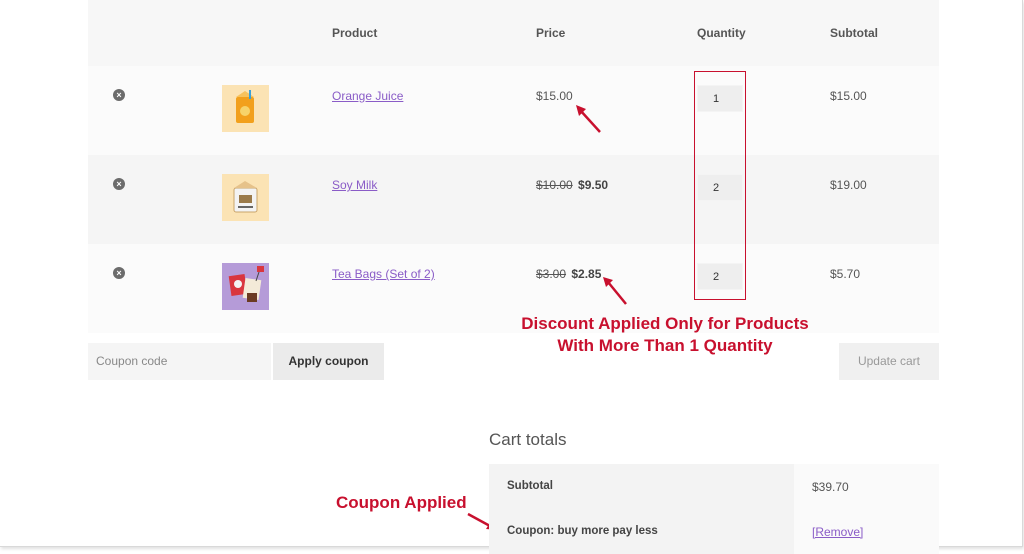 Image resolution: width=1024 pixels, height=554 pixels. What do you see at coordinates (245, 108) in the screenshot?
I see `orange-juice-icon` at bounding box center [245, 108].